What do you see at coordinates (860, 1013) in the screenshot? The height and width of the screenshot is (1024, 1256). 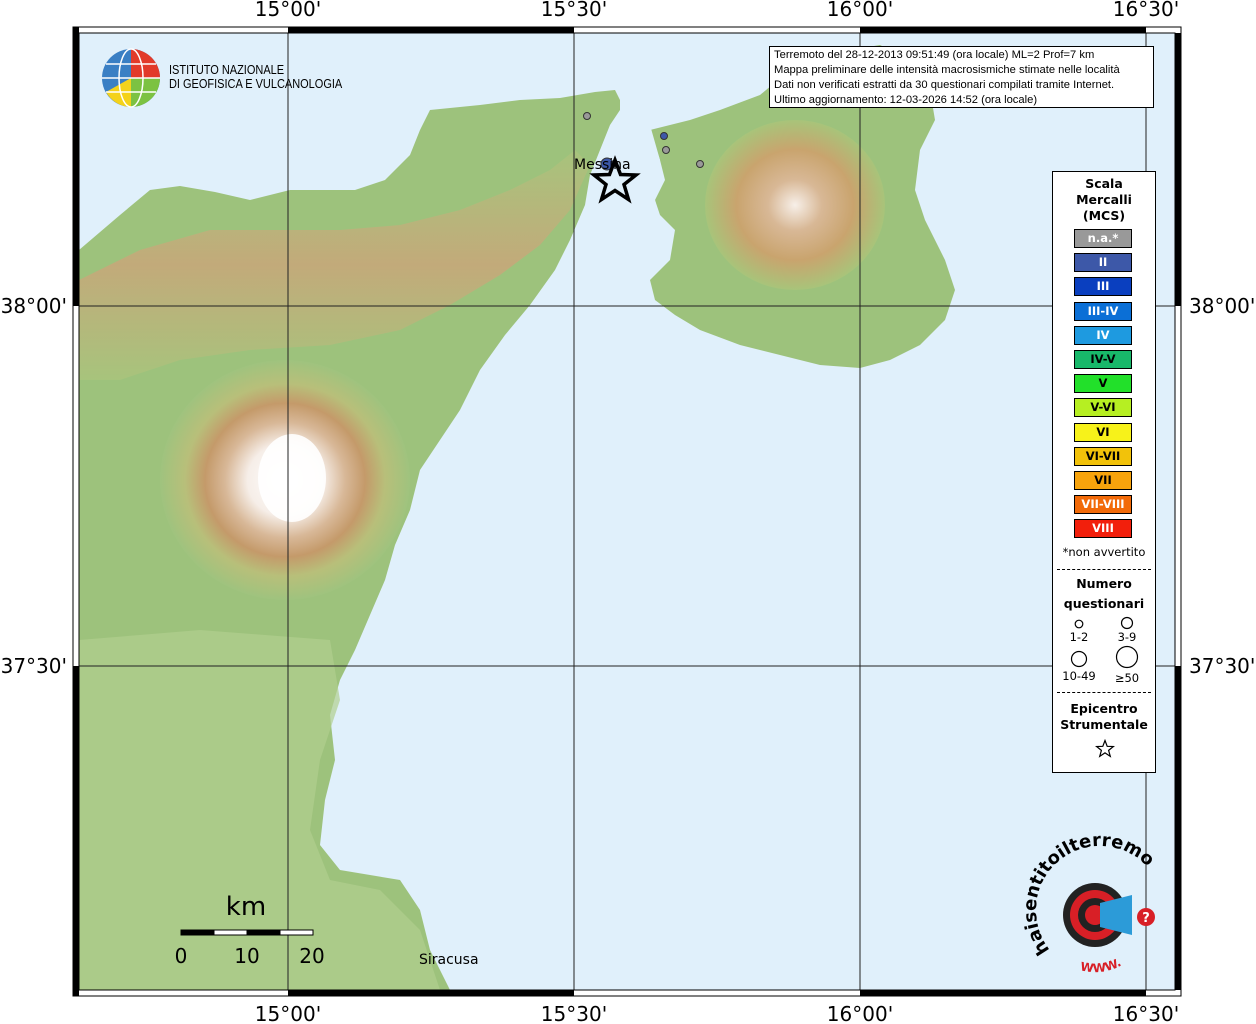 I see `x-tick-bottom-3: 16°00'` at bounding box center [860, 1013].